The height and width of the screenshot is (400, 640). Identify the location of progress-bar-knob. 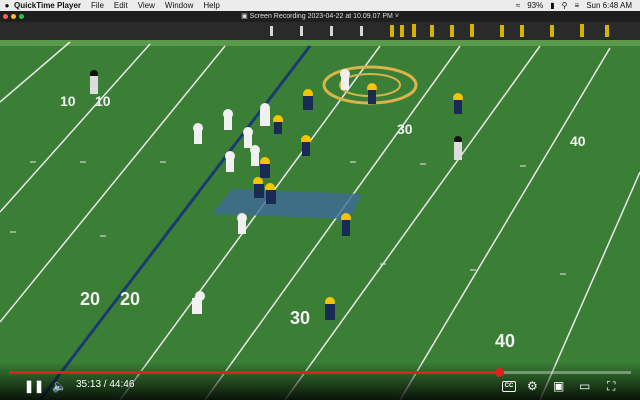
(499, 372).